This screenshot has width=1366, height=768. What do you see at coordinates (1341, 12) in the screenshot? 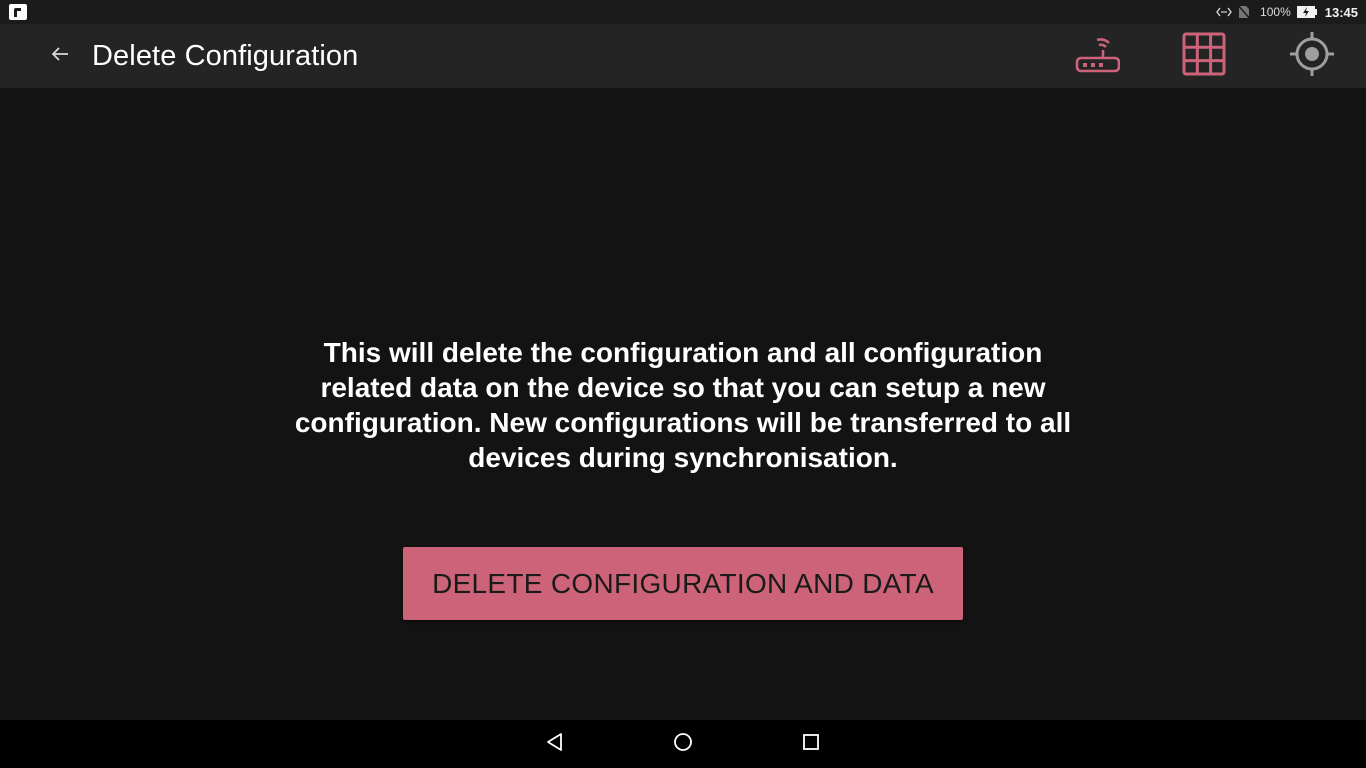
I see `clock: 13:45` at bounding box center [1341, 12].